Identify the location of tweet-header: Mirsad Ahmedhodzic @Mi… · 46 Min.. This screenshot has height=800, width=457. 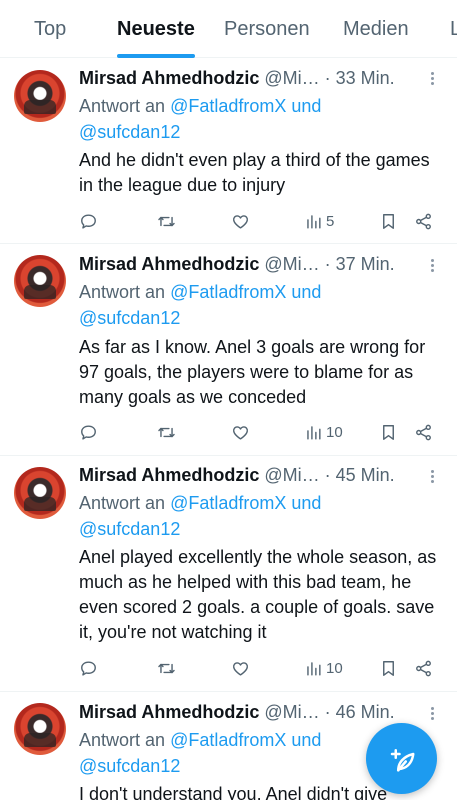
(260, 712).